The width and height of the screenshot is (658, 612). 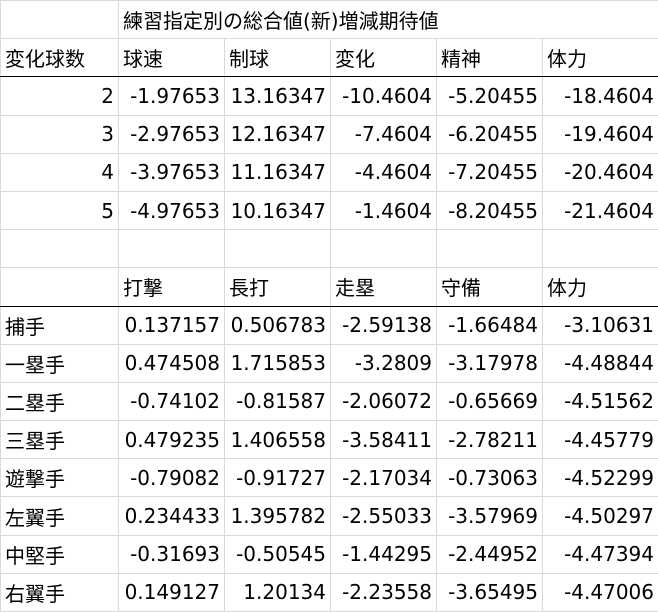 What do you see at coordinates (600, 210) in the screenshot?
I see `data-cell: -21.4604` at bounding box center [600, 210].